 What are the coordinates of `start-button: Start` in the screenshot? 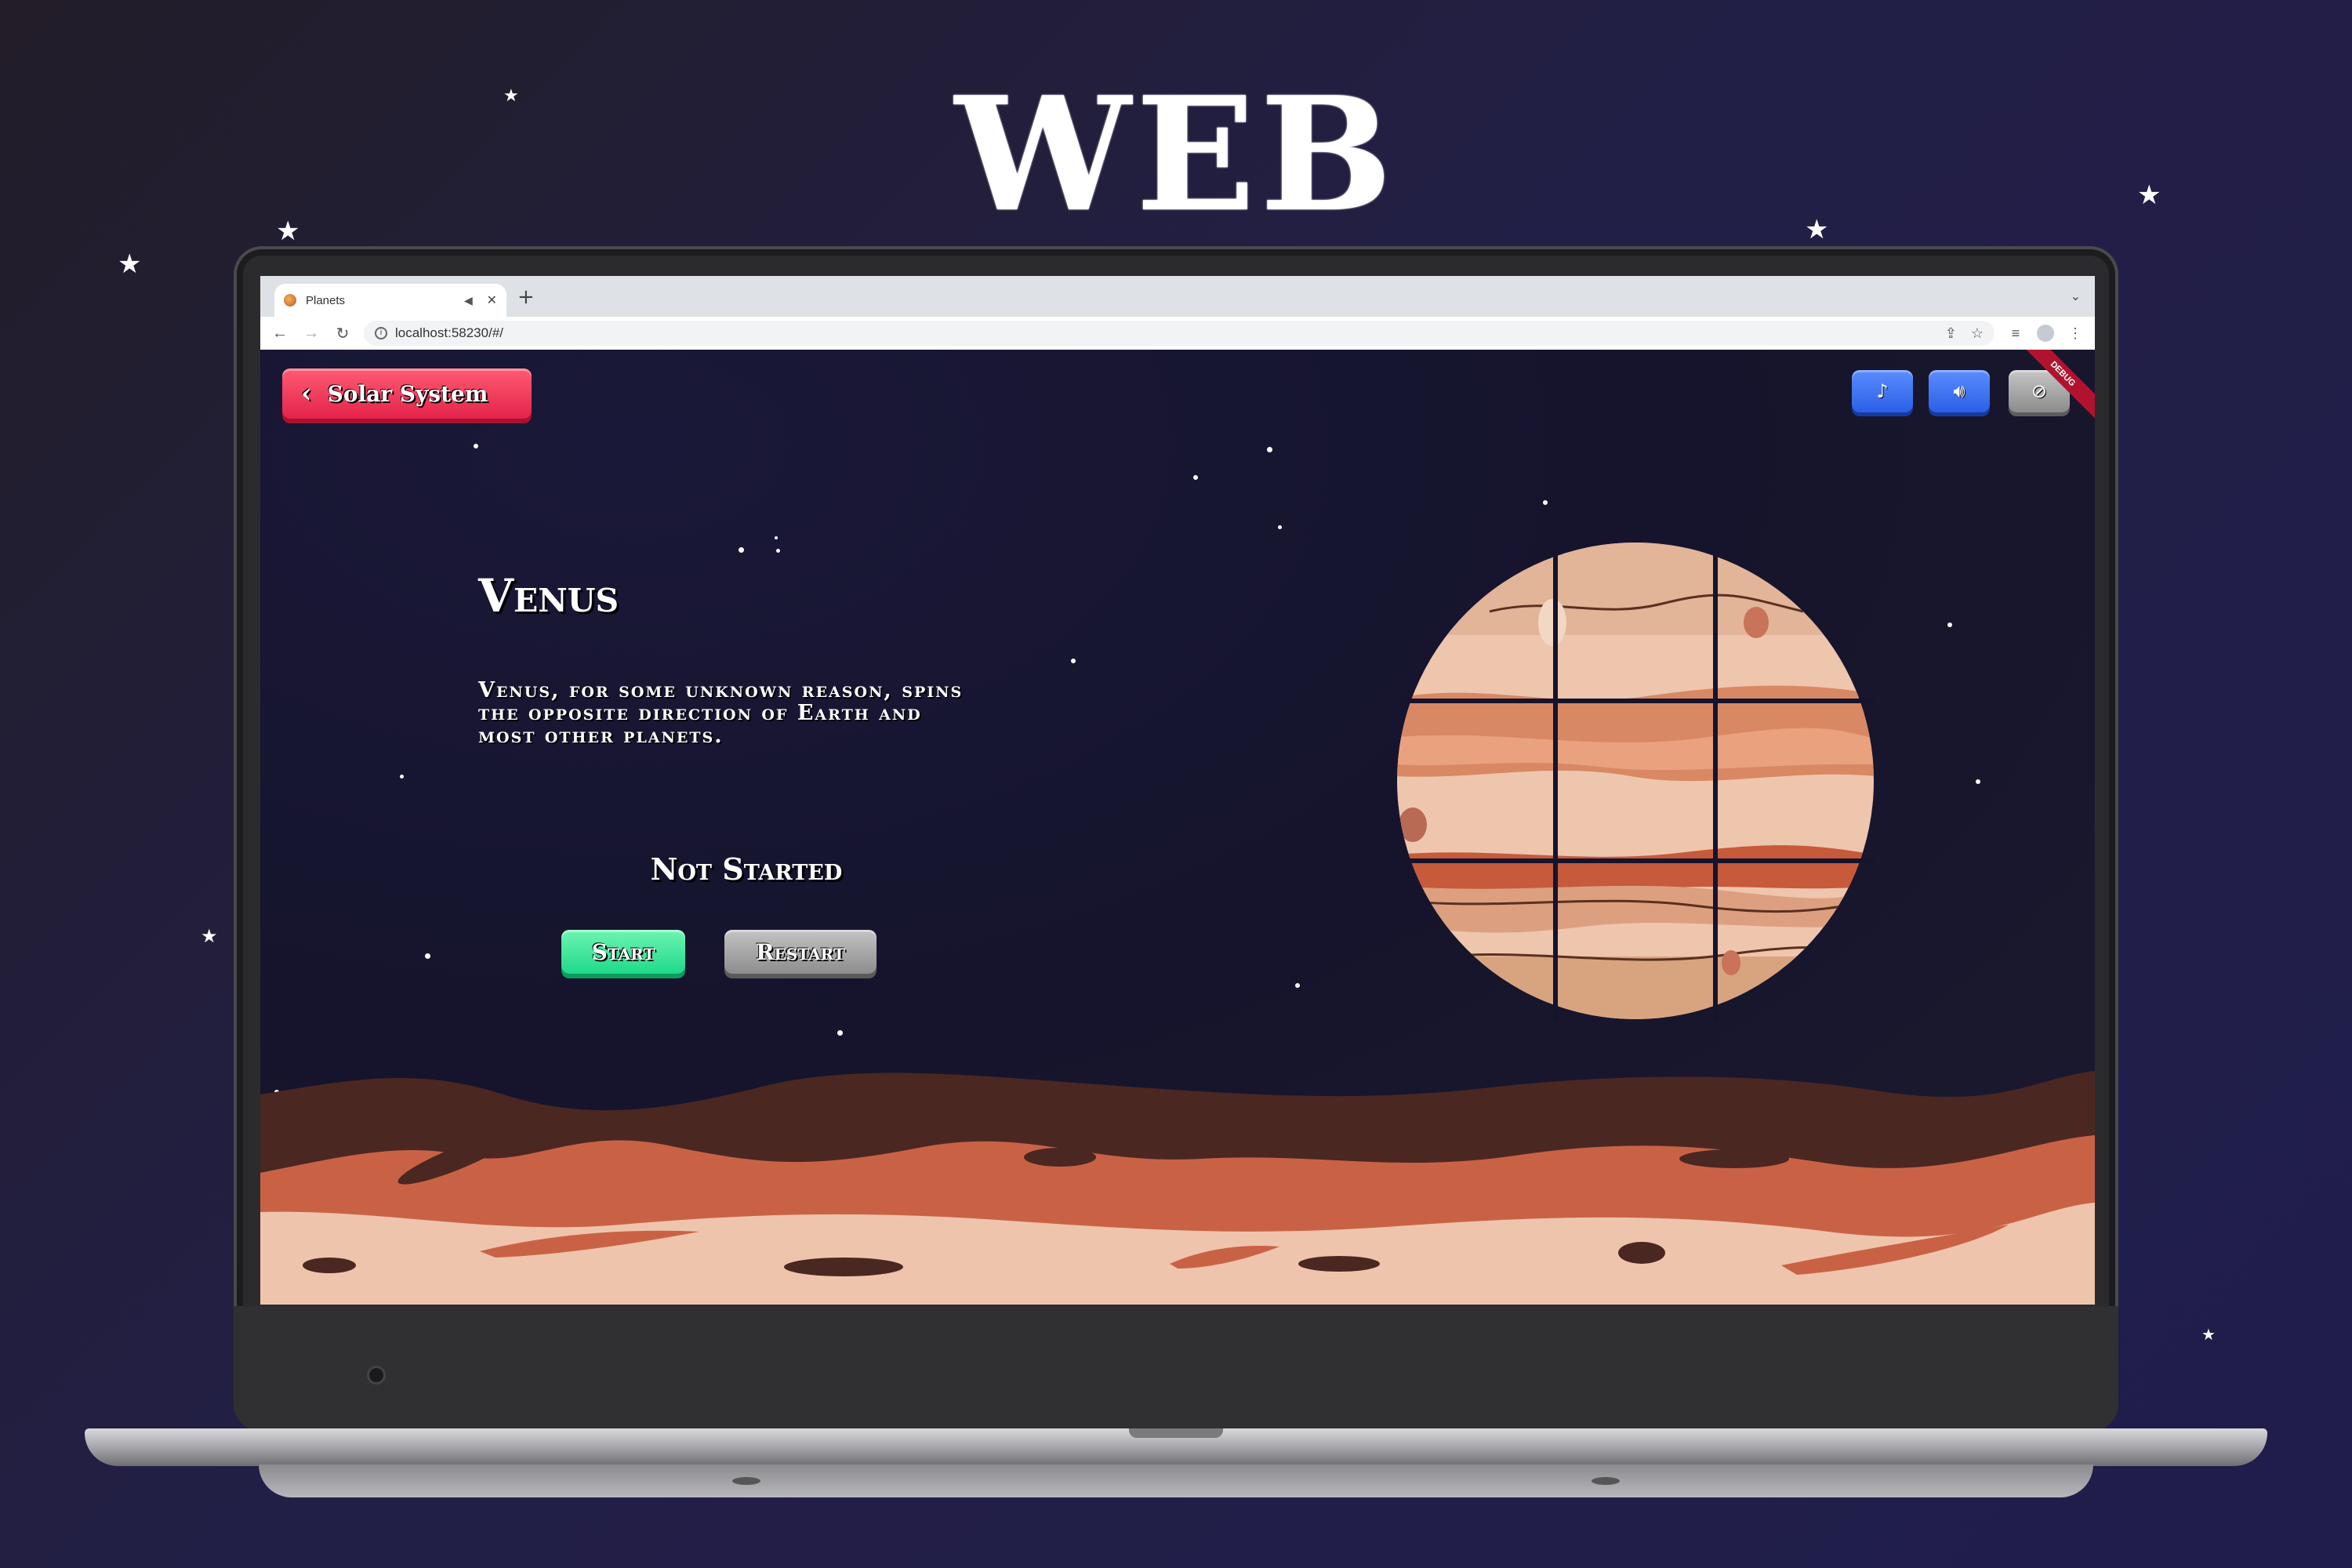 It's located at (623, 952).